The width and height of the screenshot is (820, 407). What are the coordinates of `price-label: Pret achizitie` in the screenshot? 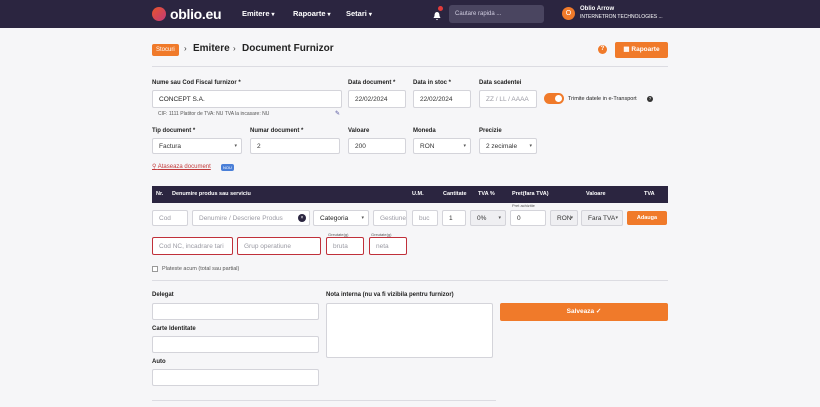 It's located at (523, 205).